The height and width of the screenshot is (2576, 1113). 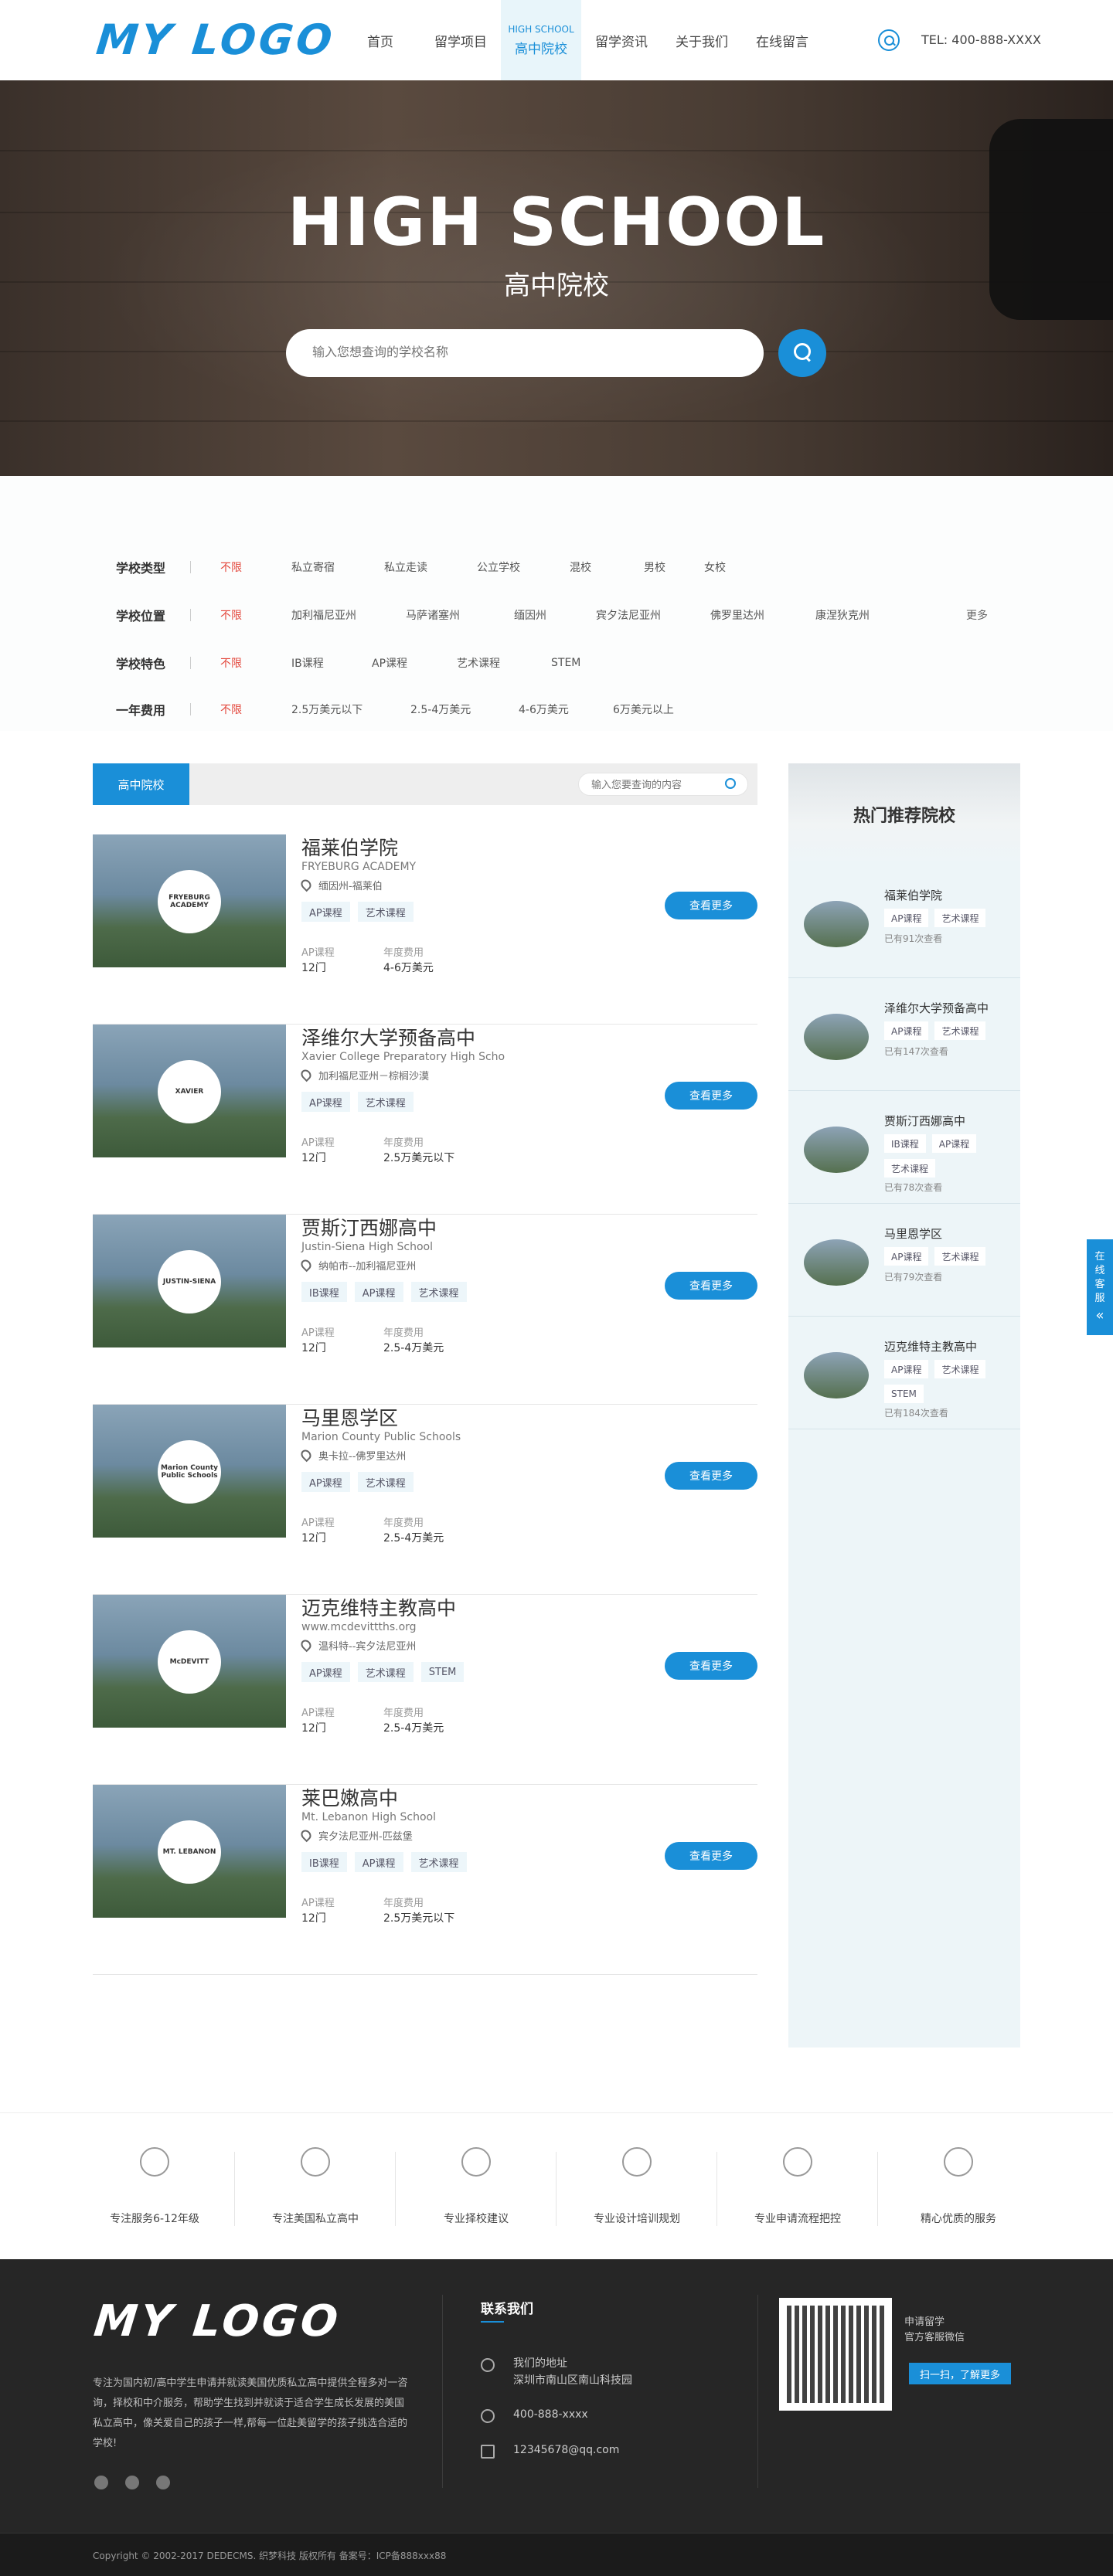 I want to click on nav-programs: 留学项目, so click(x=460, y=40).